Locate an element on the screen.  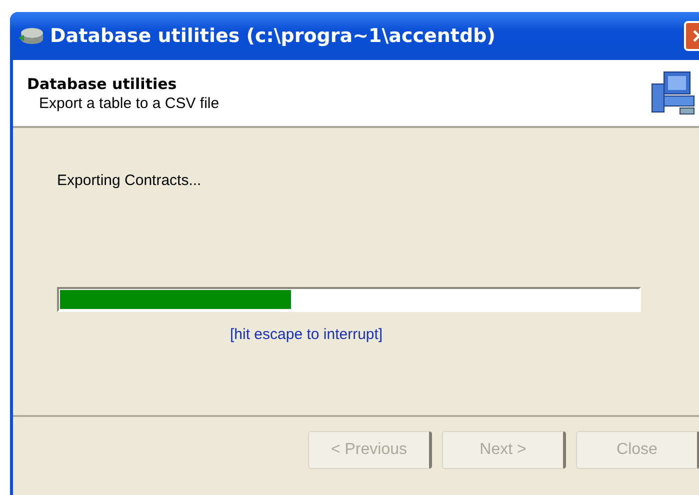
database-icon is located at coordinates (31, 36).